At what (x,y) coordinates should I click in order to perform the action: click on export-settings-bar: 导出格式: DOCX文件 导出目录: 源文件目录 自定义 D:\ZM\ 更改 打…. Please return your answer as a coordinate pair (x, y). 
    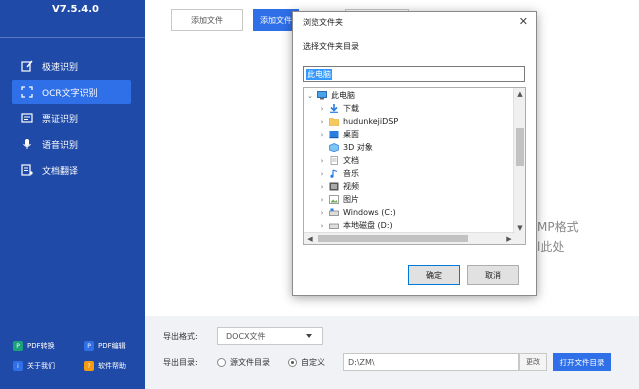
    Looking at the image, I should click on (392, 352).